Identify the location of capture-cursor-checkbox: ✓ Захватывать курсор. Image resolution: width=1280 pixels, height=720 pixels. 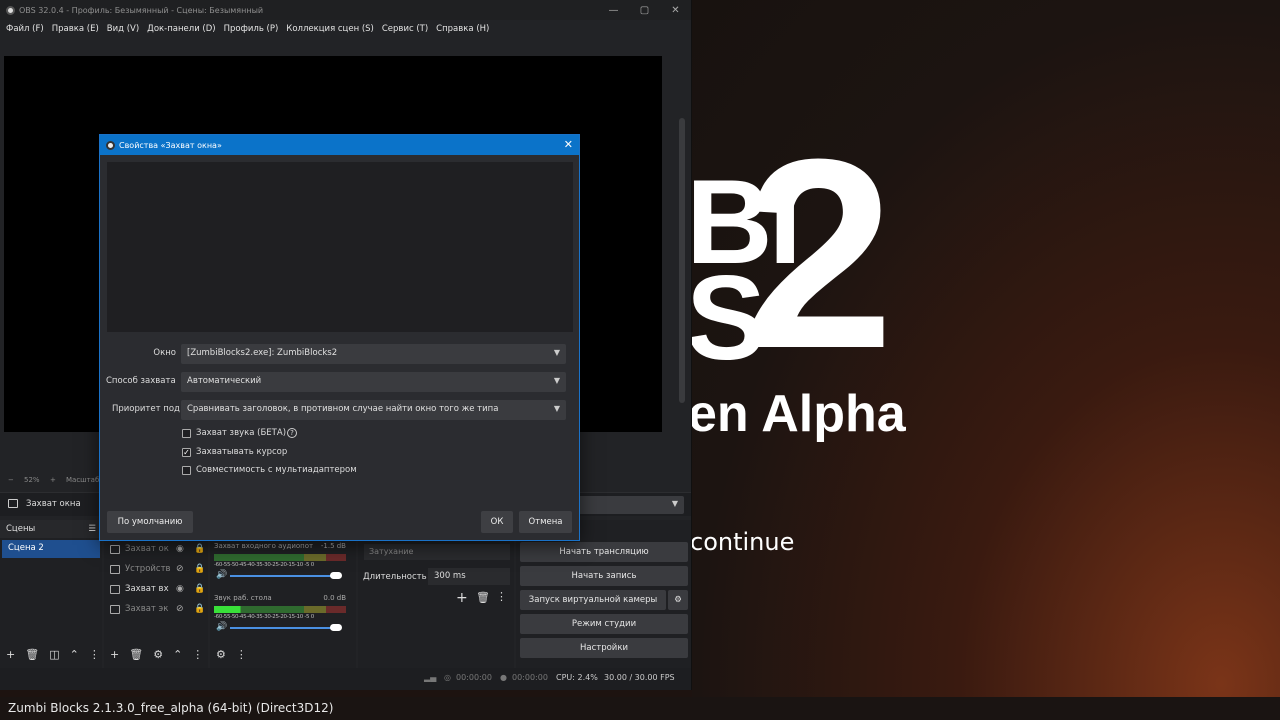
(234, 452).